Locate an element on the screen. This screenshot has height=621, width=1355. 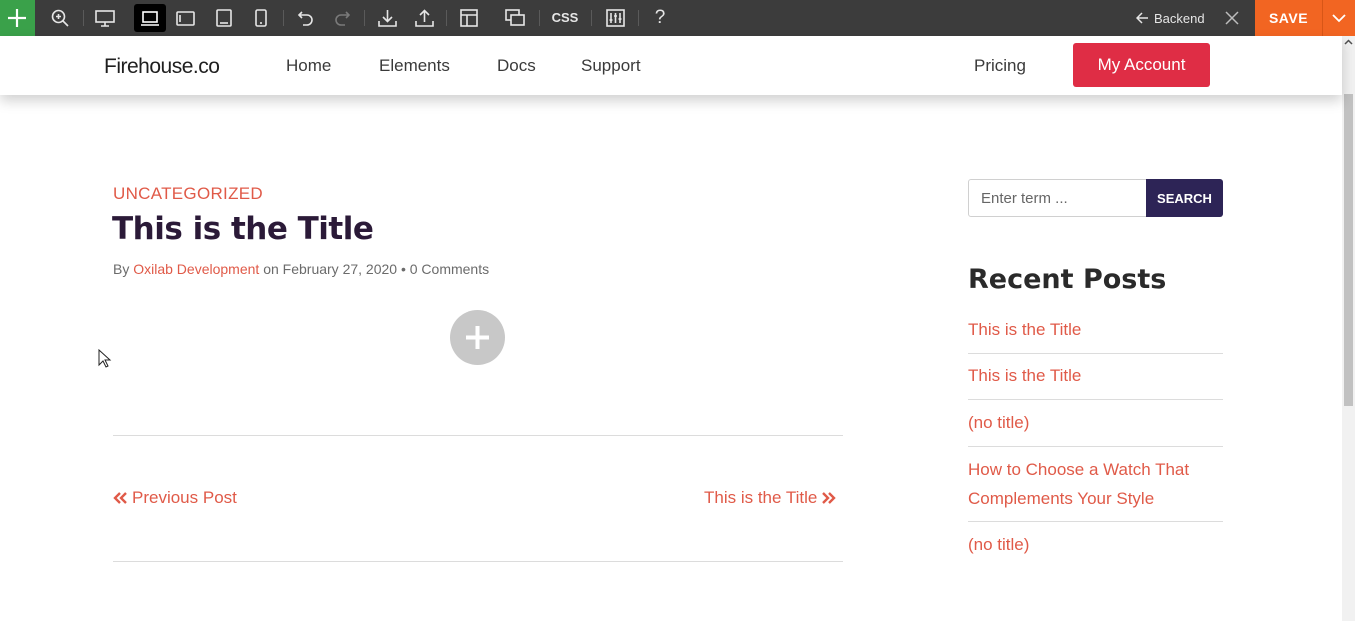
responsive-icon is located at coordinates (515, 17).